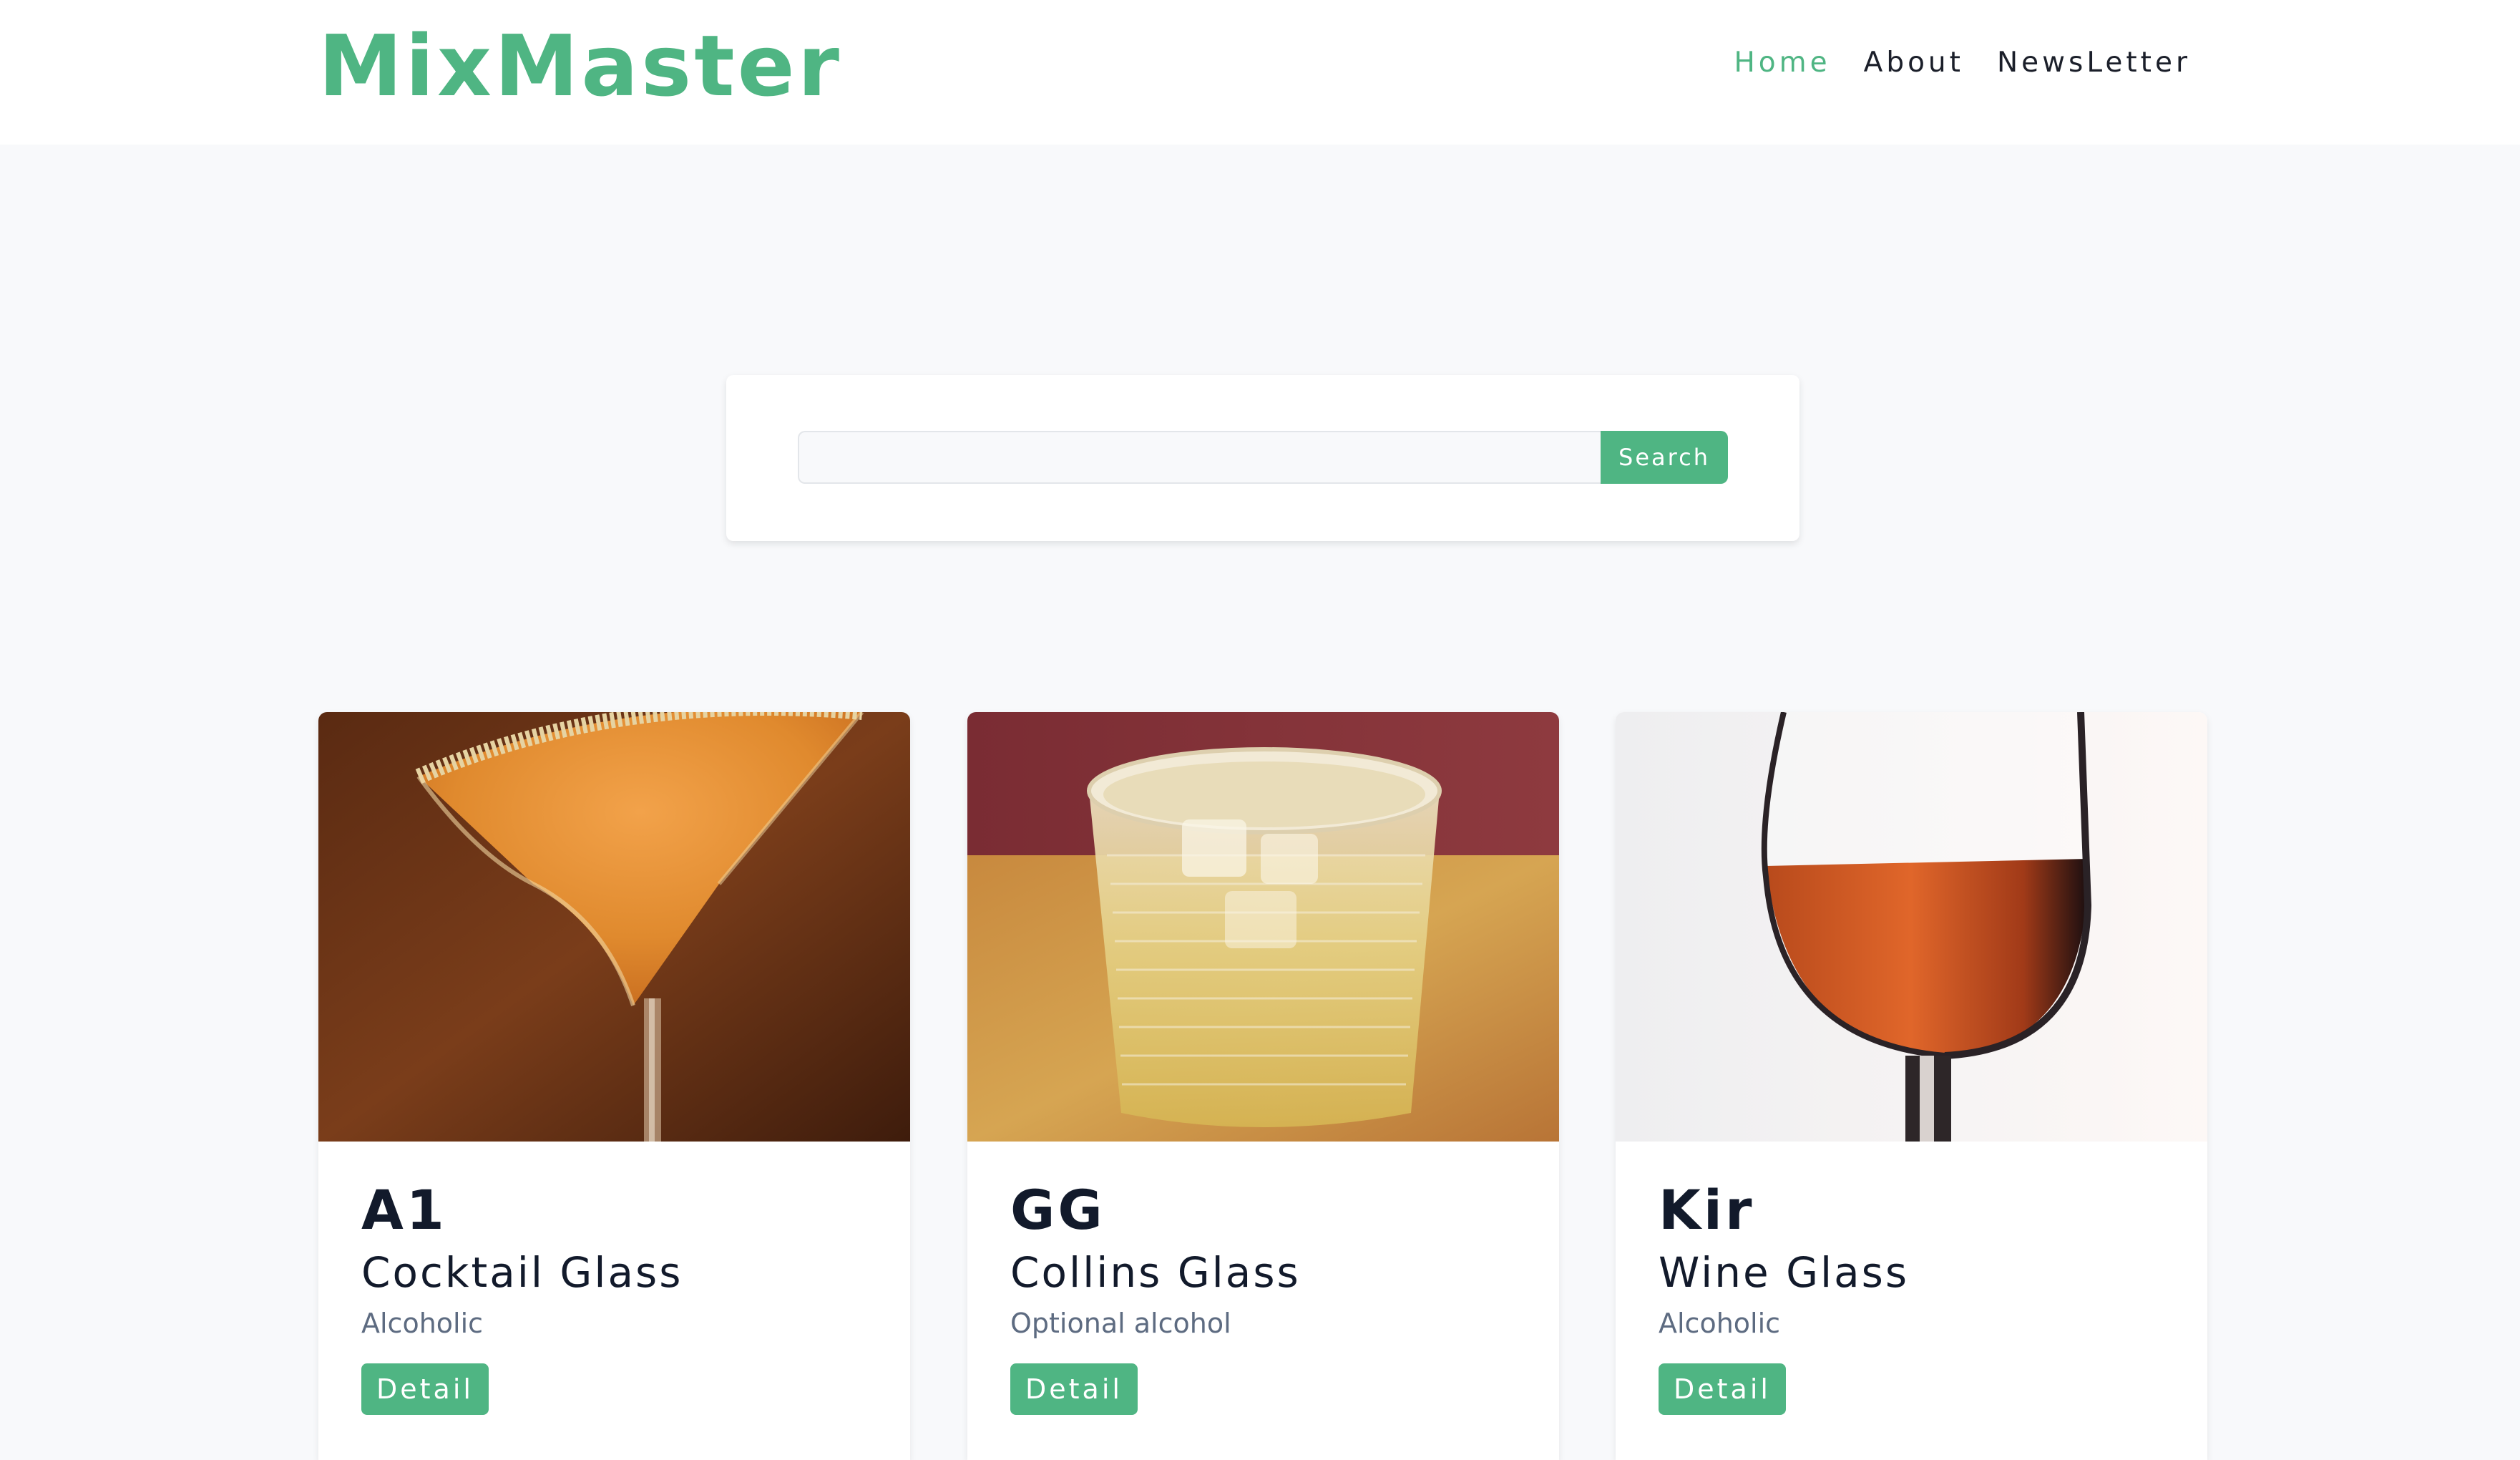 The width and height of the screenshot is (2520, 1460). What do you see at coordinates (580, 66) in the screenshot?
I see `brand-logo: MixMaster` at bounding box center [580, 66].